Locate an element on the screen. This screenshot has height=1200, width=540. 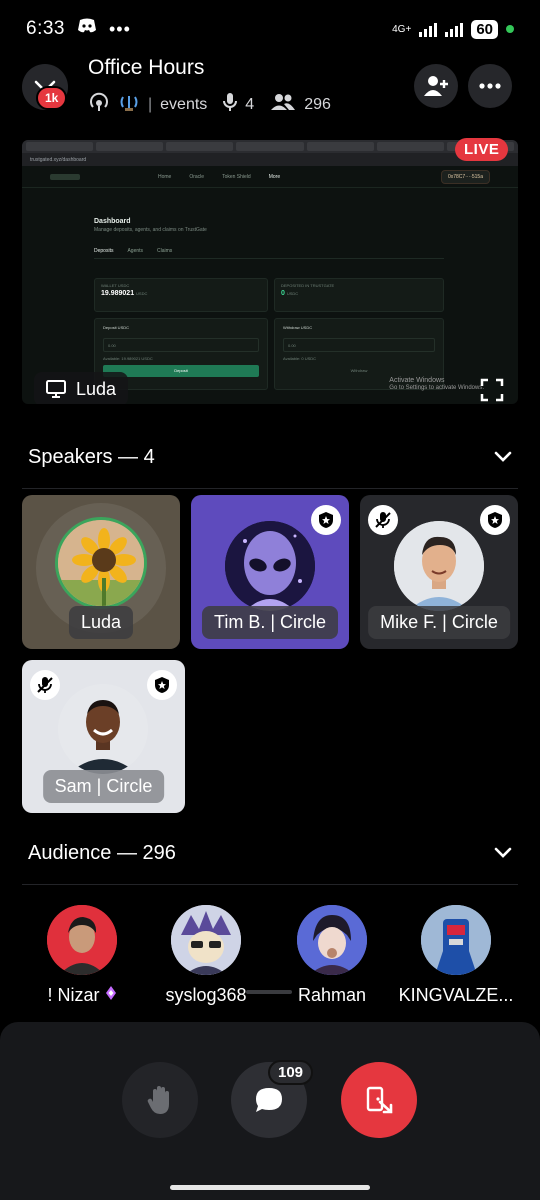
speaker-tile: Mike F. | Circle is located at coordinates (439, 572).